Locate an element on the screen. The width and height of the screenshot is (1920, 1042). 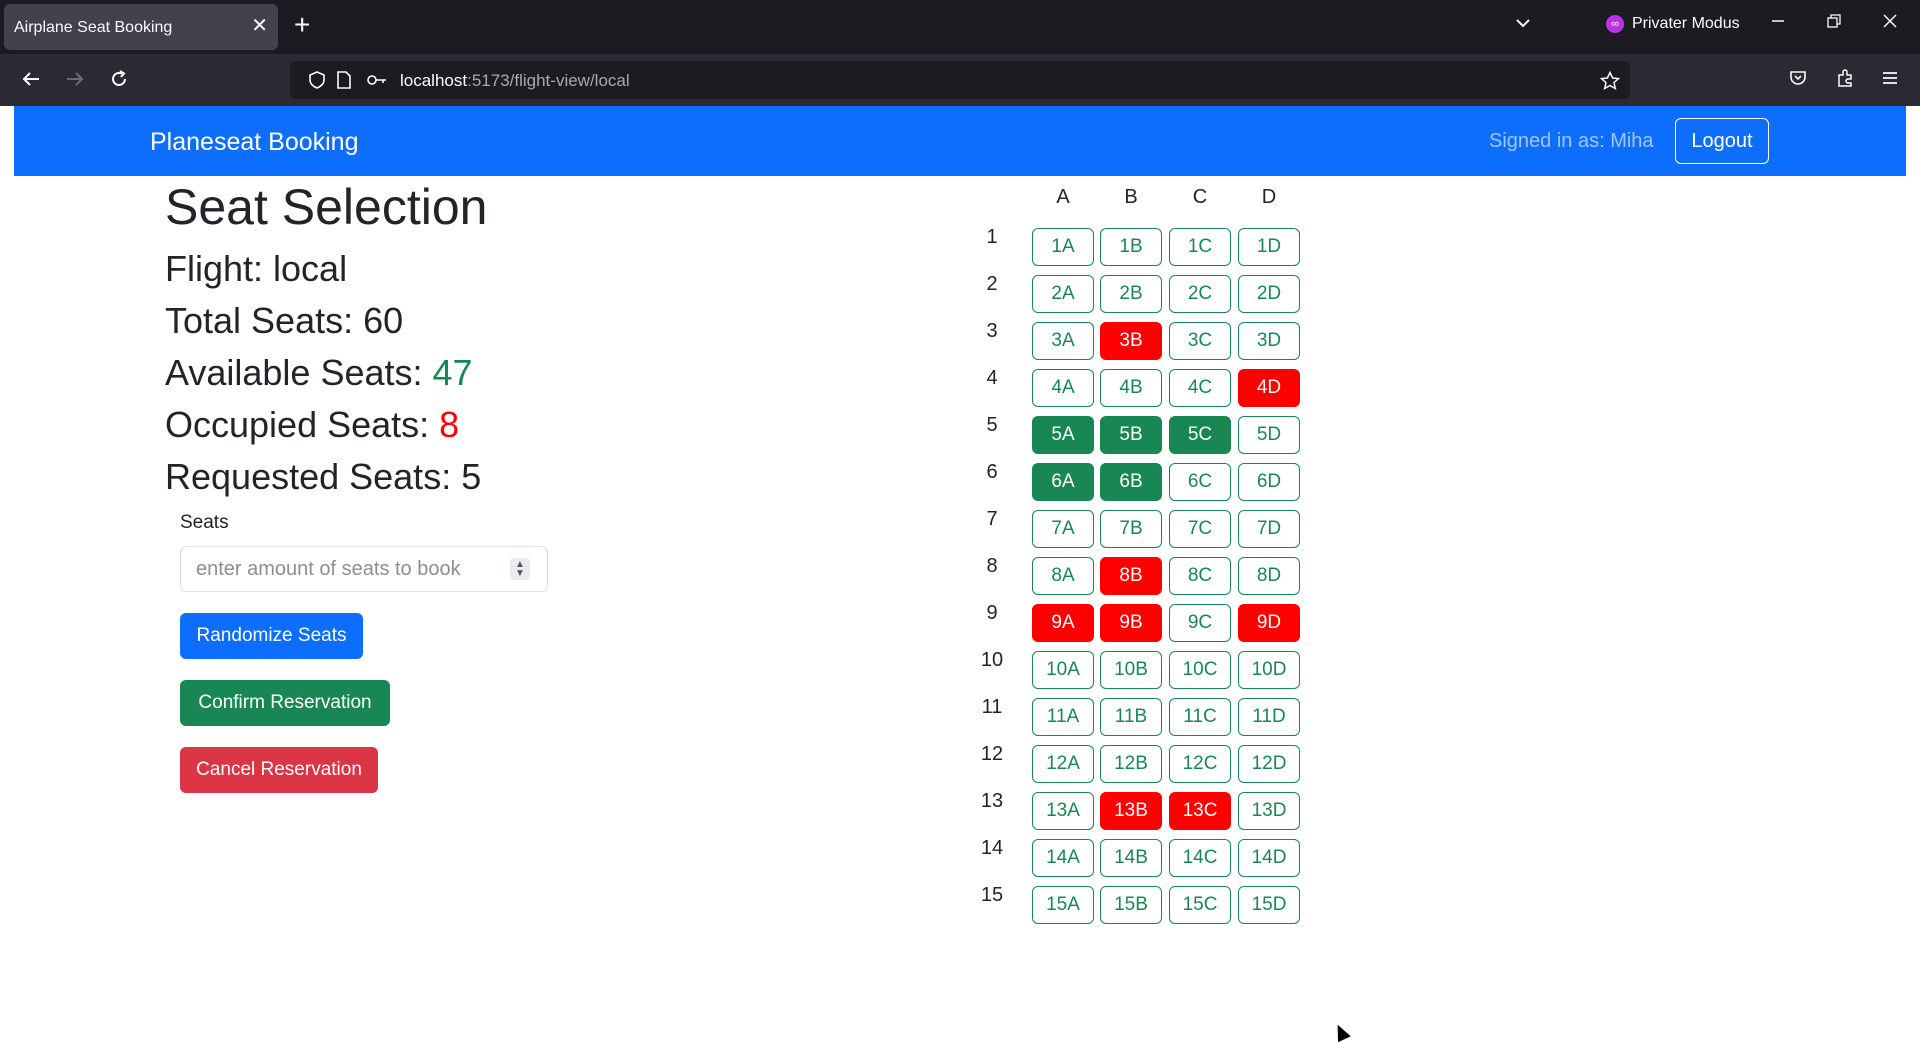
seat-11b: 11B is located at coordinates (1131, 717).